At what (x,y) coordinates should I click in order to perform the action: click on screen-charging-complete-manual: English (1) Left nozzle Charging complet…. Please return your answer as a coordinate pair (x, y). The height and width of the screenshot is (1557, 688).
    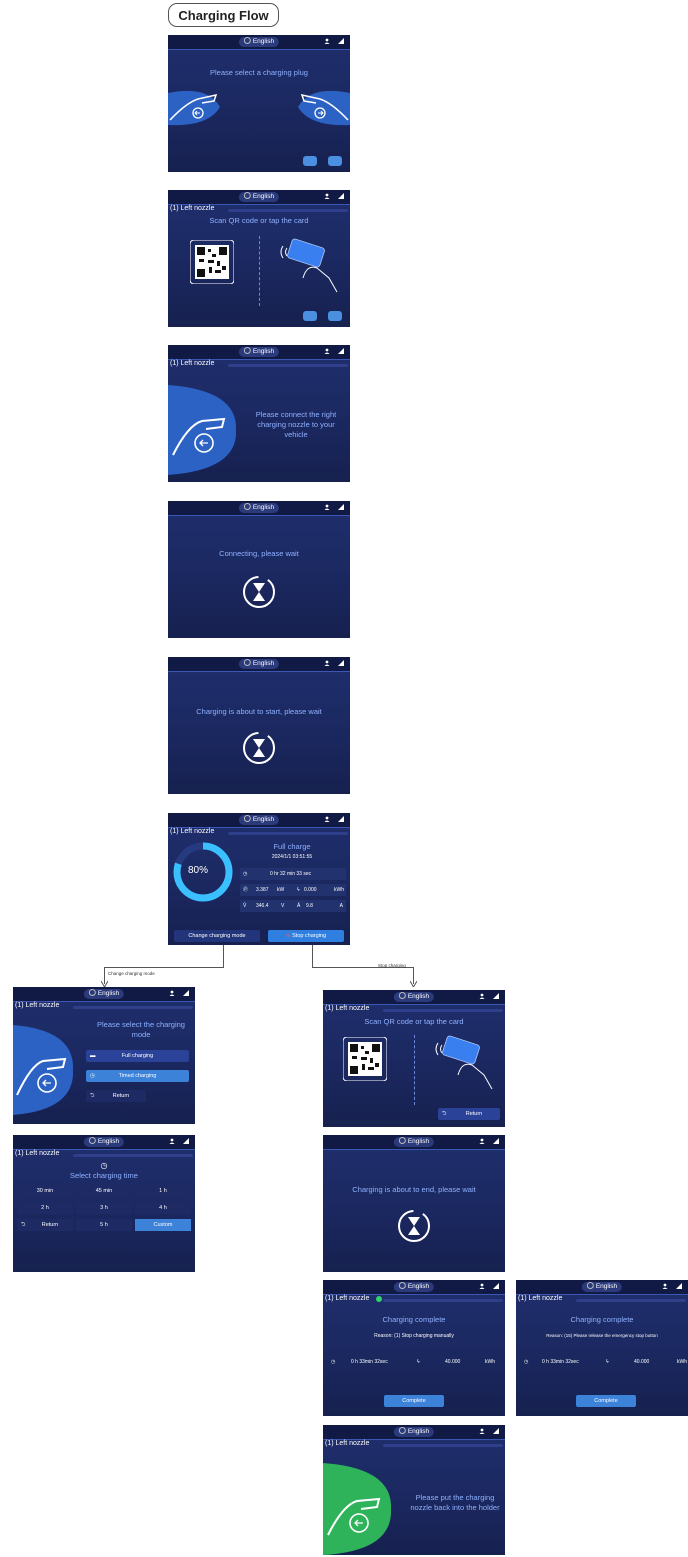
    Looking at the image, I should click on (414, 1348).